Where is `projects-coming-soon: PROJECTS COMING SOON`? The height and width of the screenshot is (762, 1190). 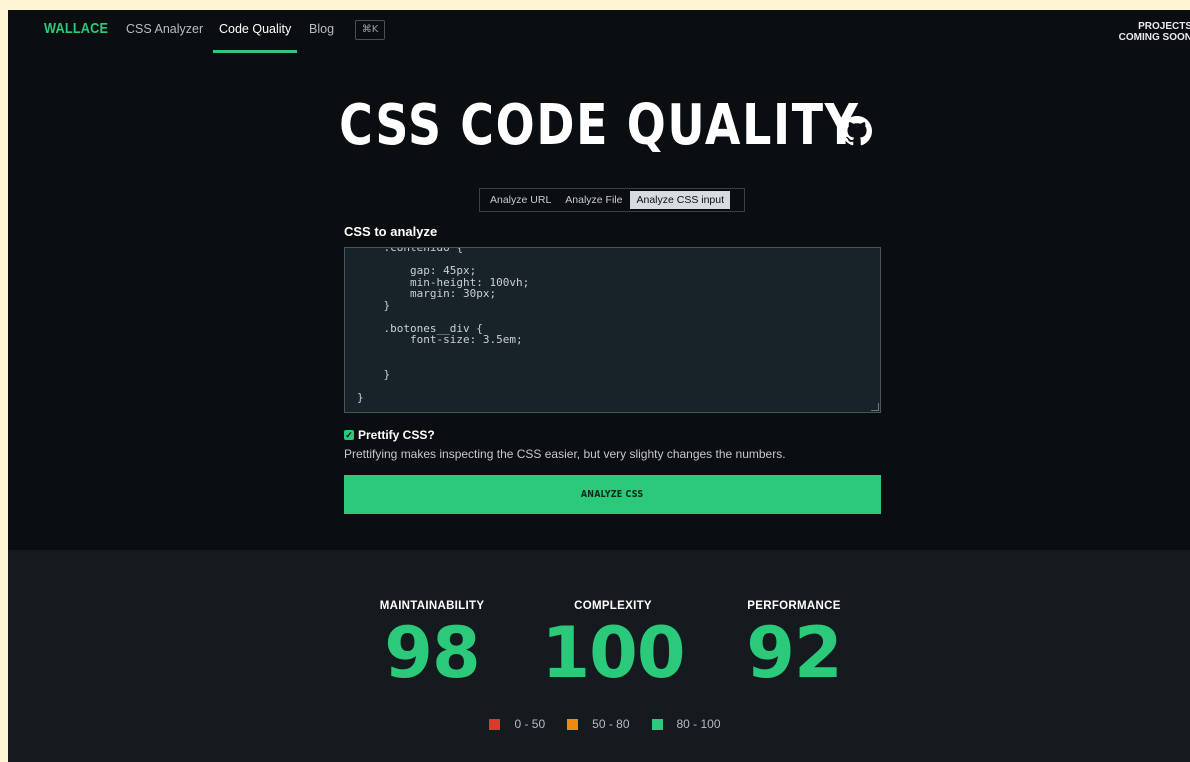 projects-coming-soon: PROJECTS COMING SOON is located at coordinates (1154, 32).